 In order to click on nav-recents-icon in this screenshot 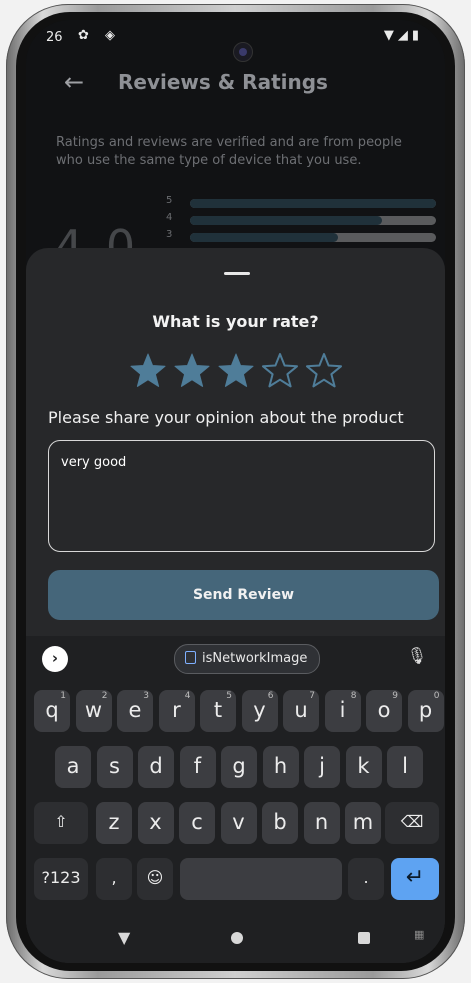, I will do `click(364, 938)`.